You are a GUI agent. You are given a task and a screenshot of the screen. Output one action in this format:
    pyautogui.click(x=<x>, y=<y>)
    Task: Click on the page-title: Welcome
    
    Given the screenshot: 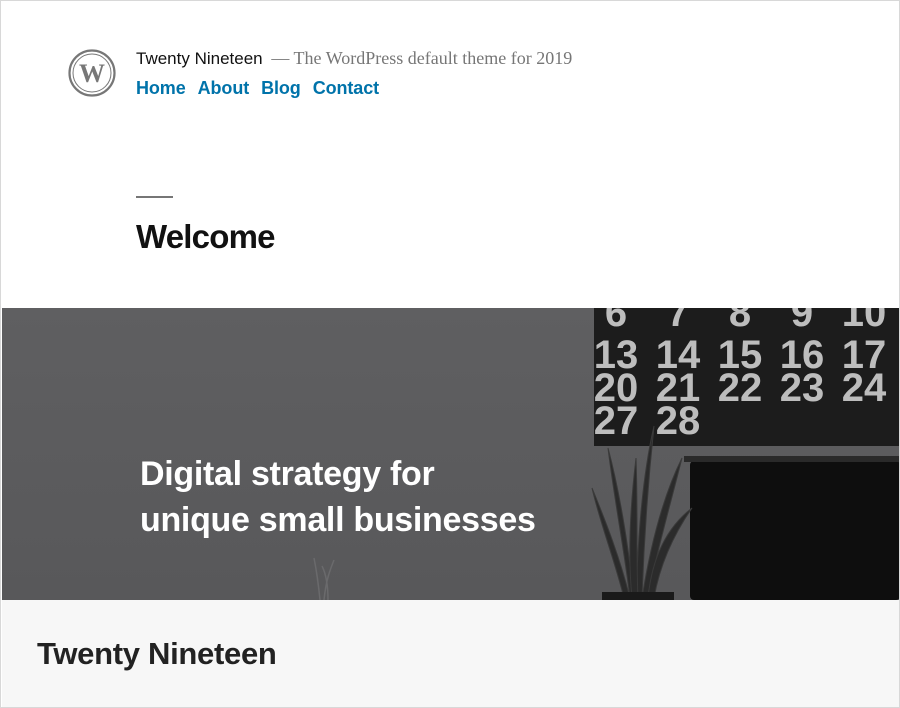 What is the action you would take?
    pyautogui.click(x=205, y=236)
    